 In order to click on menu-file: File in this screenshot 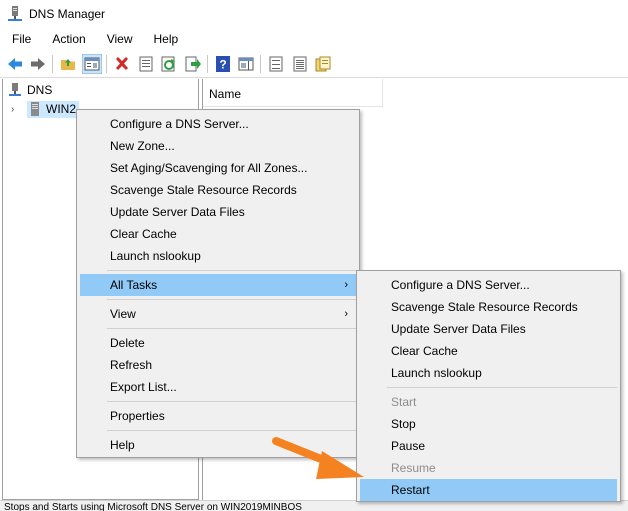, I will do `click(20, 39)`.